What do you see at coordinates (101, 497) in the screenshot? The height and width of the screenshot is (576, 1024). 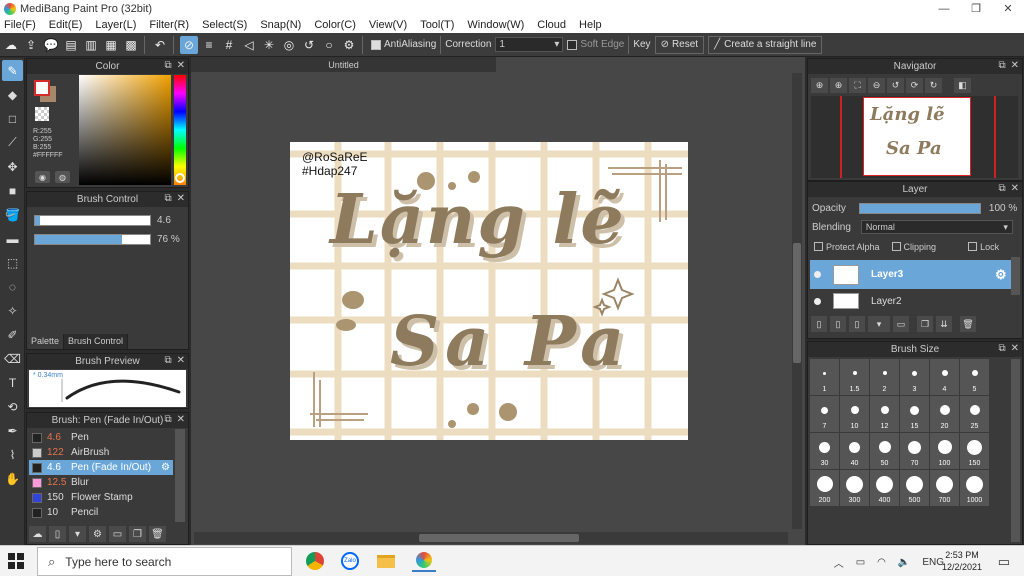 I see `brush-item: 150 Flower Stamp` at bounding box center [101, 497].